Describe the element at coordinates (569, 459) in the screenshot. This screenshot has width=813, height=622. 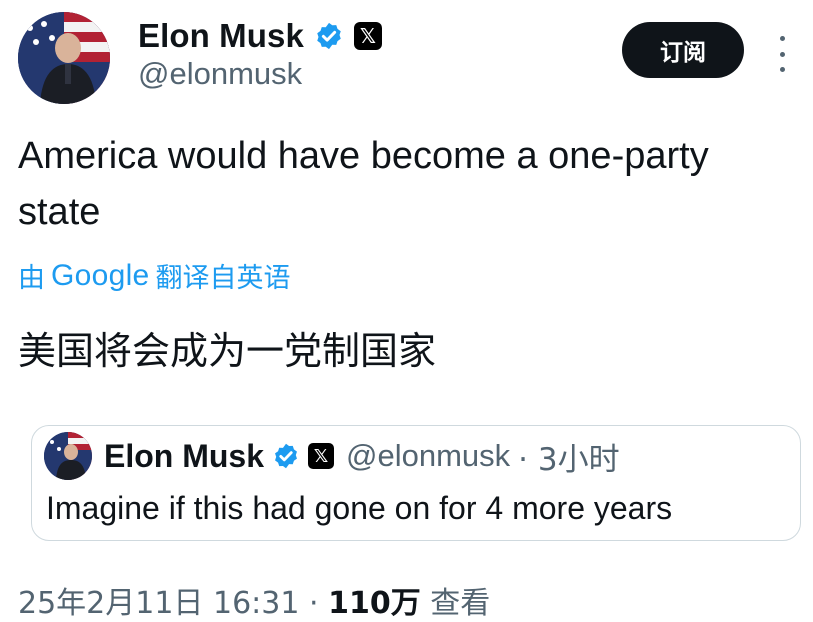
I see `quoted-timestamp: · 3小时` at that location.